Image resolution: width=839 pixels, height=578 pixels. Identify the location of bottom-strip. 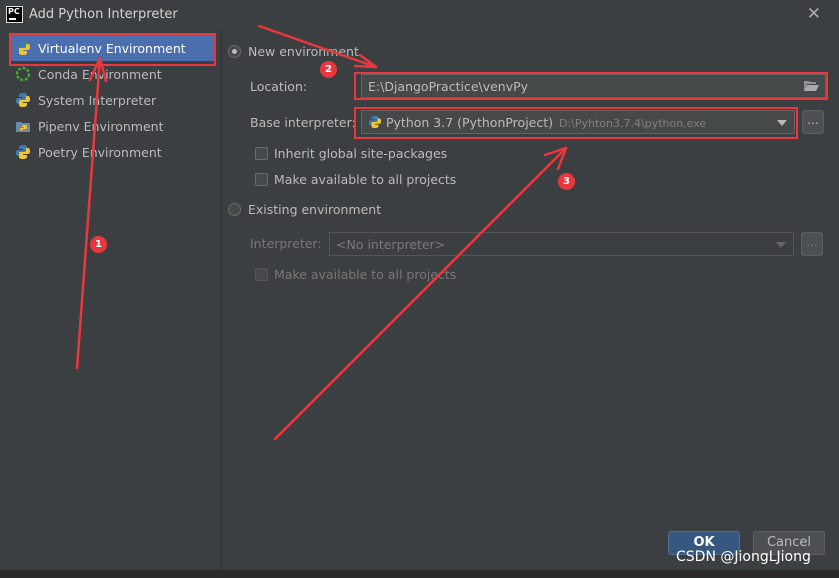
(419, 574).